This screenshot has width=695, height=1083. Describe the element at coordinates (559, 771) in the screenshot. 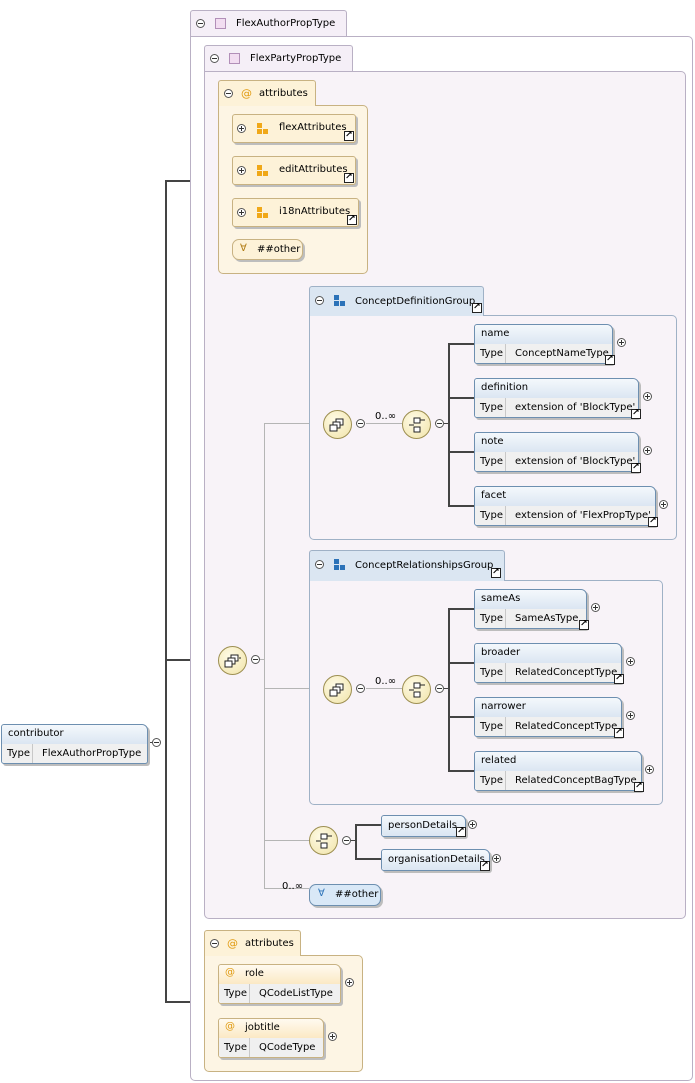

I see `element-related: related Type RelatedConceptBagType` at that location.